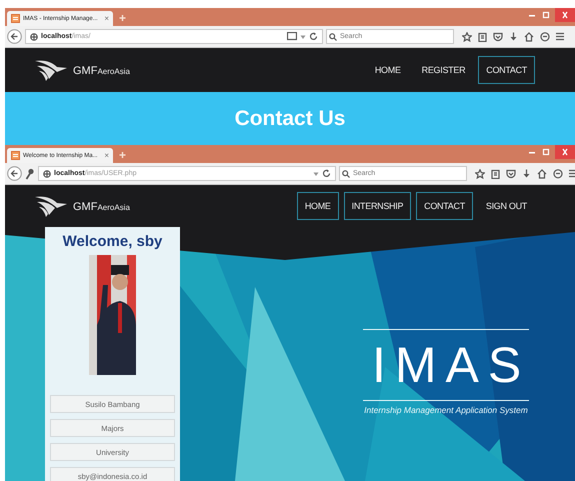  I want to click on hero-title: IMAS, so click(446, 365).